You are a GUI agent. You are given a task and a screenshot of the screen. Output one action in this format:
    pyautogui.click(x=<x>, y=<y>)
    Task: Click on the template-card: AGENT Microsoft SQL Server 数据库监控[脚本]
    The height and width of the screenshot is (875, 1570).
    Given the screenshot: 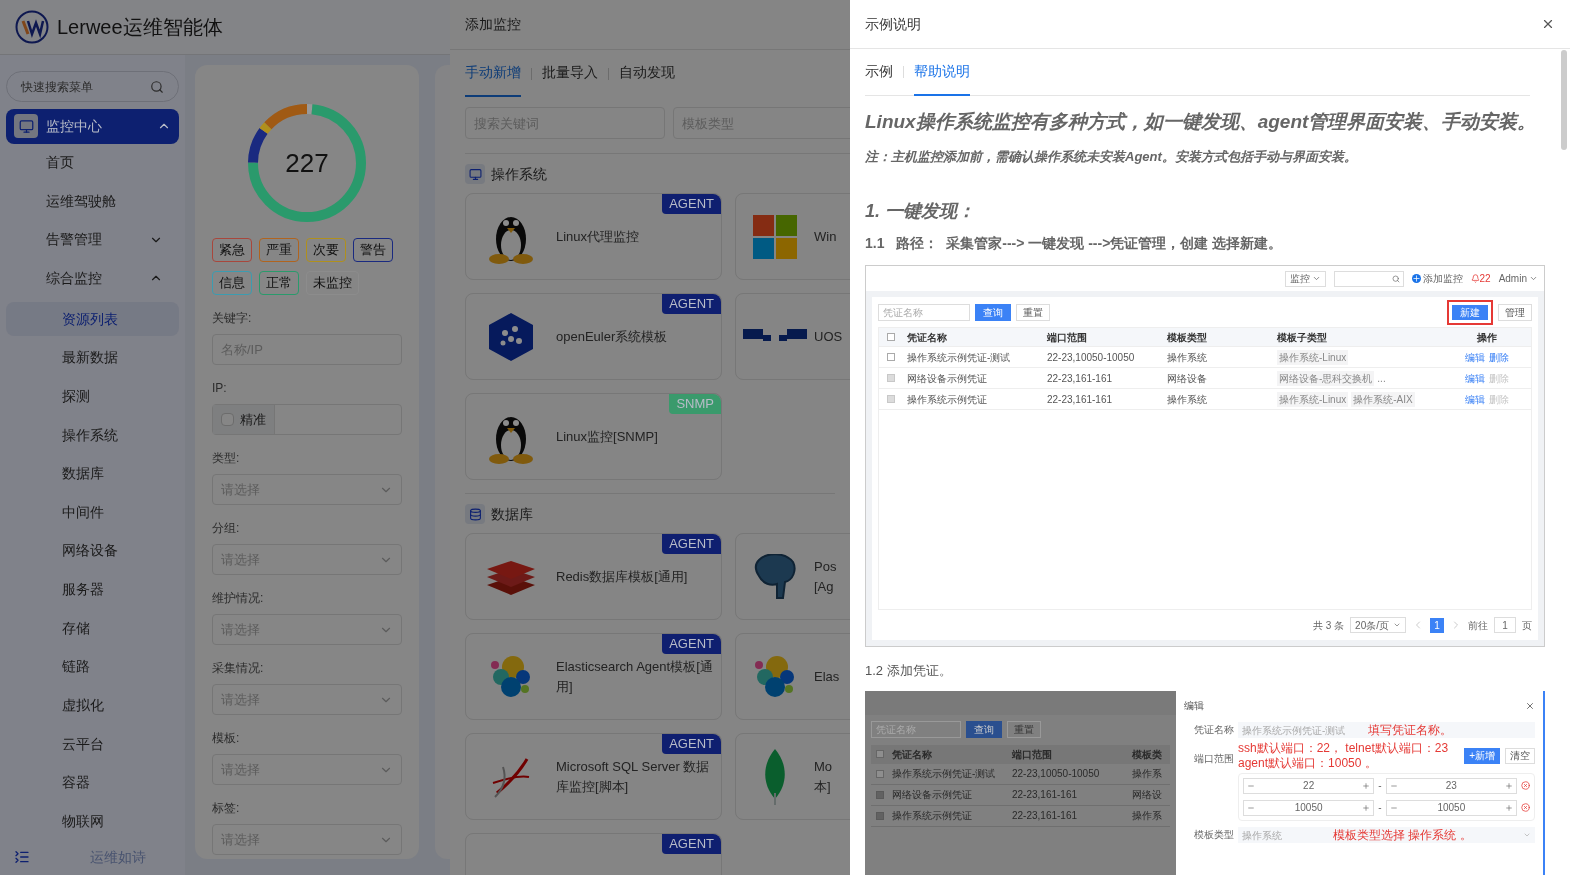 What is the action you would take?
    pyautogui.click(x=593, y=776)
    